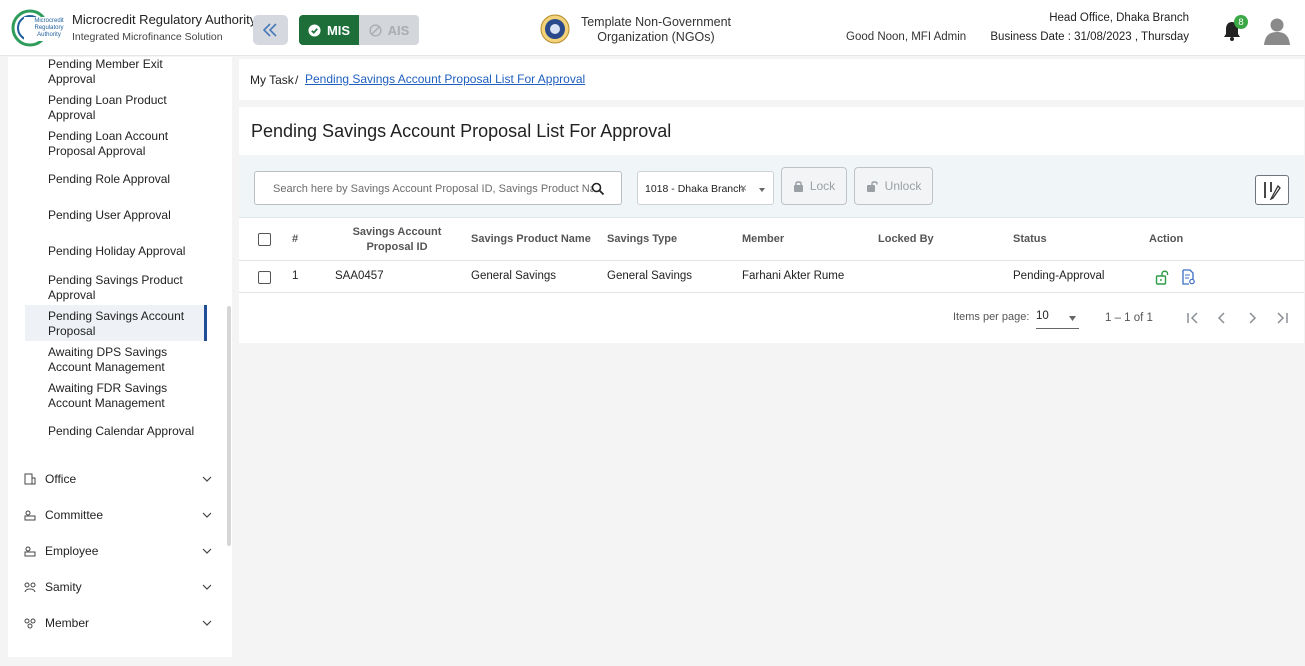 This screenshot has width=1305, height=666. What do you see at coordinates (906, 239) in the screenshot?
I see `col-locked-by: Locked By` at bounding box center [906, 239].